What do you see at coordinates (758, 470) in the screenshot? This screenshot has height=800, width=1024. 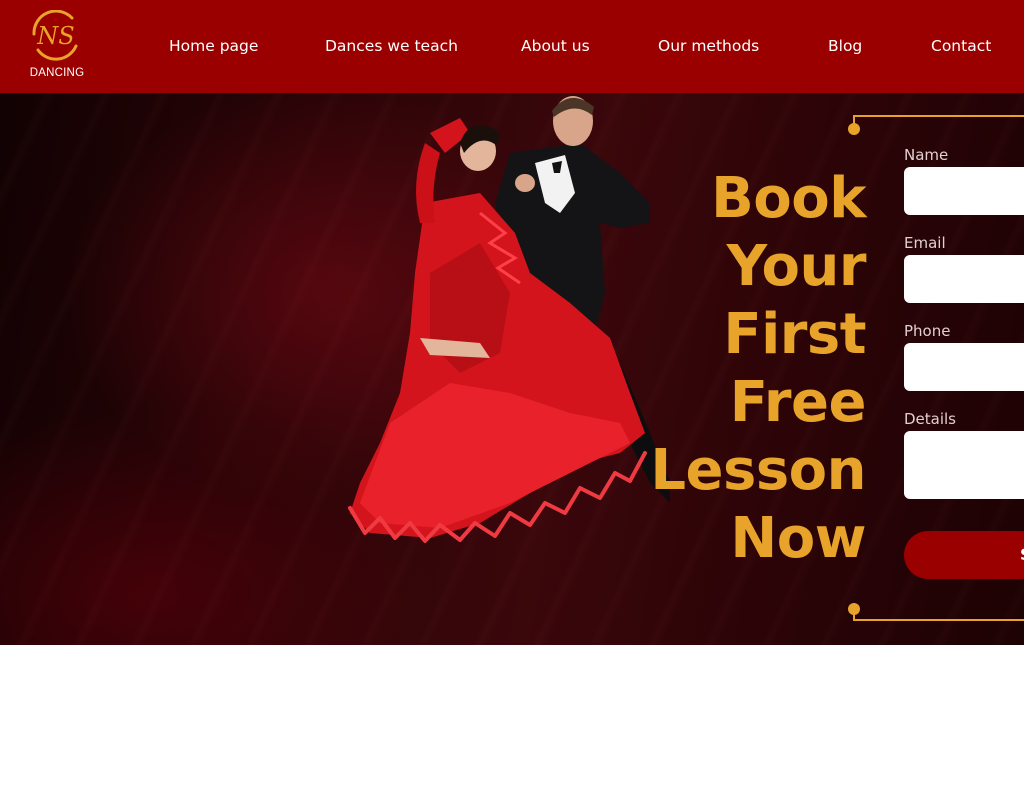 I see `headline-line: Lesson` at bounding box center [758, 470].